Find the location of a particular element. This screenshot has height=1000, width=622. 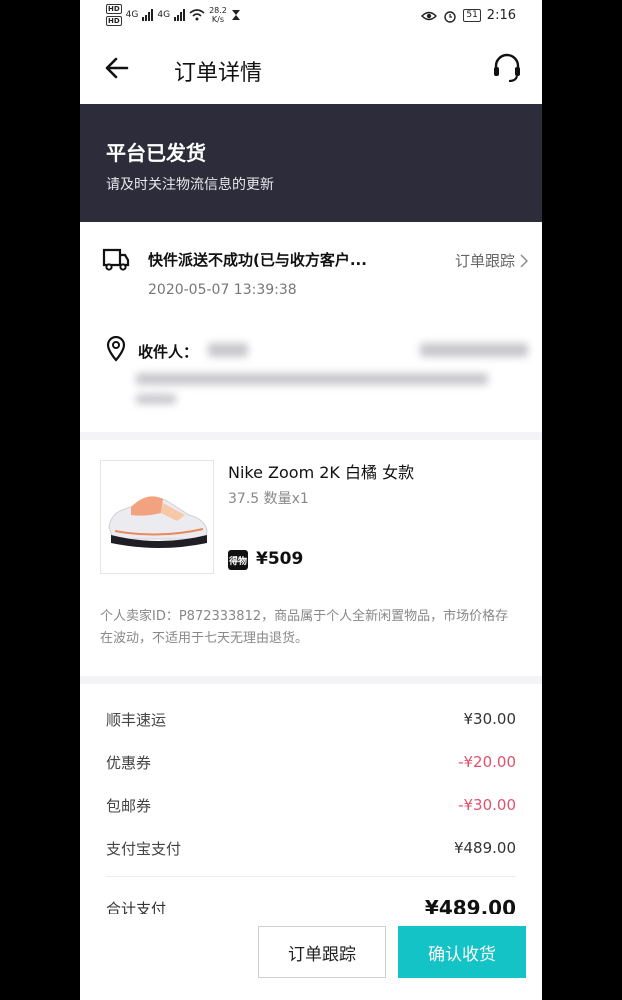

payment-row-label: 优惠券 is located at coordinates (129, 762).